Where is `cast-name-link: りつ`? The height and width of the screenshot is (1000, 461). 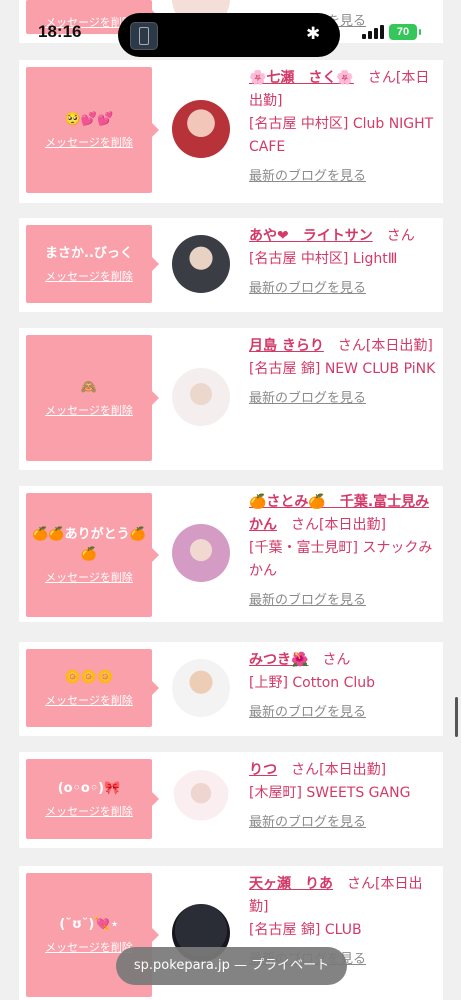 cast-name-link: りつ is located at coordinates (263, 770).